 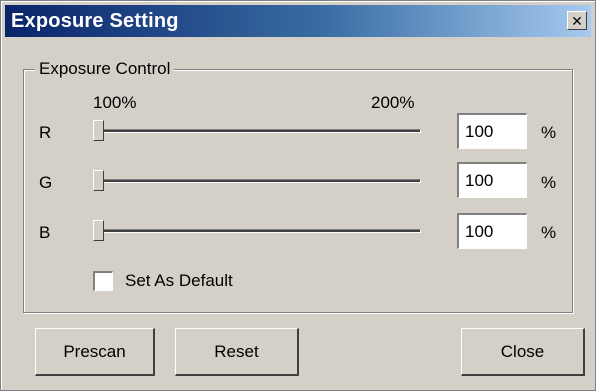 What do you see at coordinates (549, 182) in the screenshot?
I see `slider-g-unit: %` at bounding box center [549, 182].